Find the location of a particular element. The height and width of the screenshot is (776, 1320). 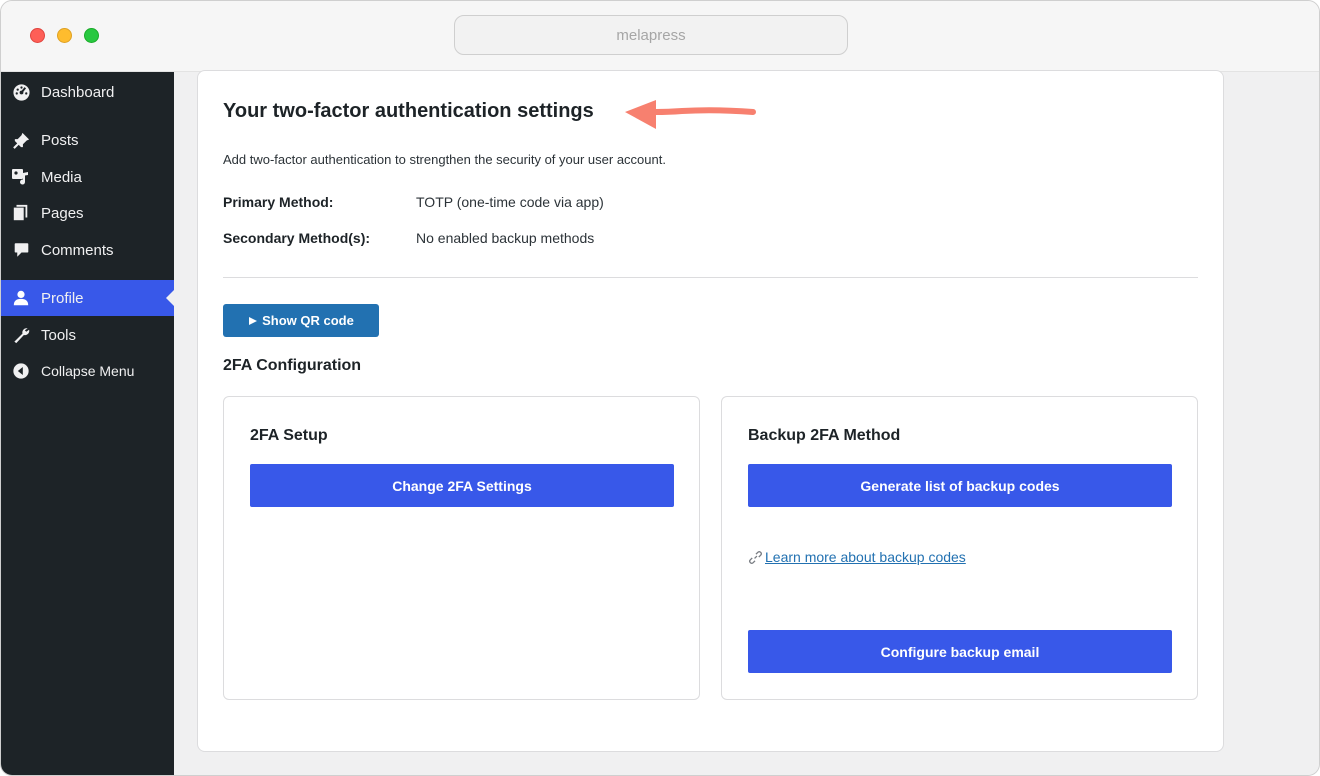

show-qr-code-label: Show QR code is located at coordinates (308, 320).